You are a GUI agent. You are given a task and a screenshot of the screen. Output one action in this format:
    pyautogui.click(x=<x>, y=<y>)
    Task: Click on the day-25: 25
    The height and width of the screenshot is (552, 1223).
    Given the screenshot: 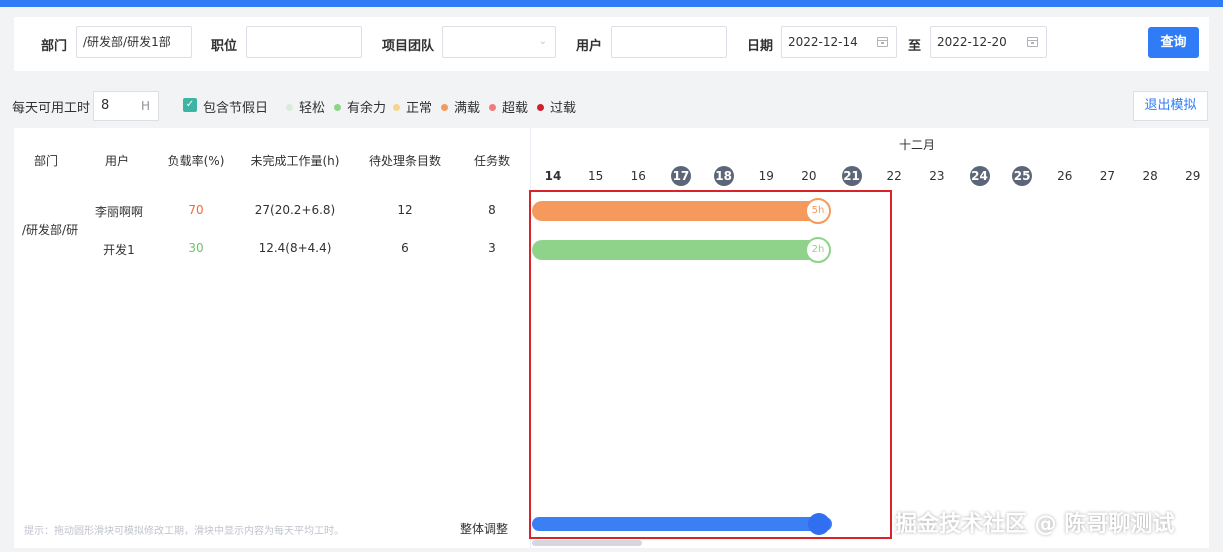 What is the action you would take?
    pyautogui.click(x=1022, y=176)
    